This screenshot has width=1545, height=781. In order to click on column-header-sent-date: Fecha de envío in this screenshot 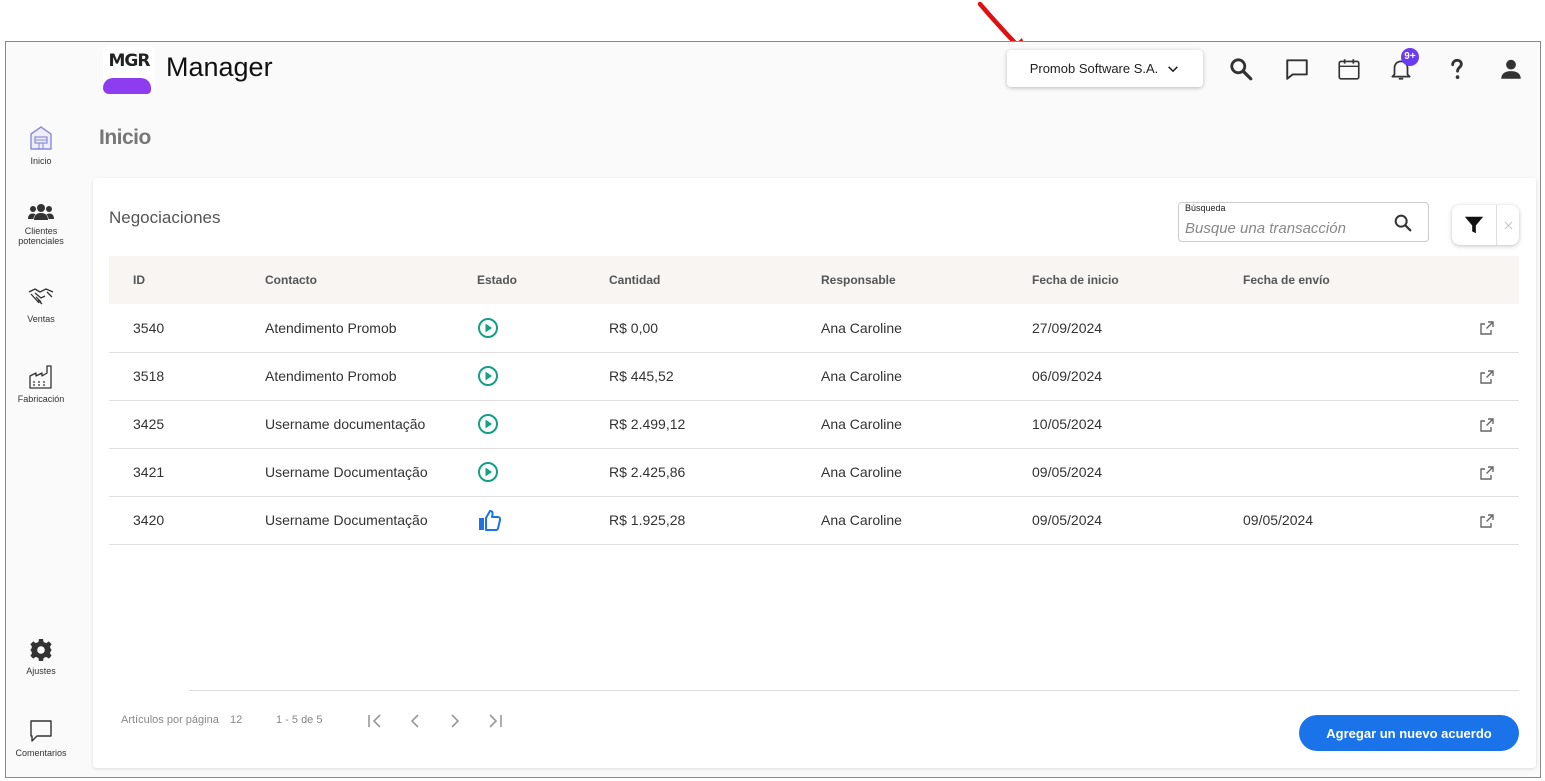, I will do `click(1324, 280)`.